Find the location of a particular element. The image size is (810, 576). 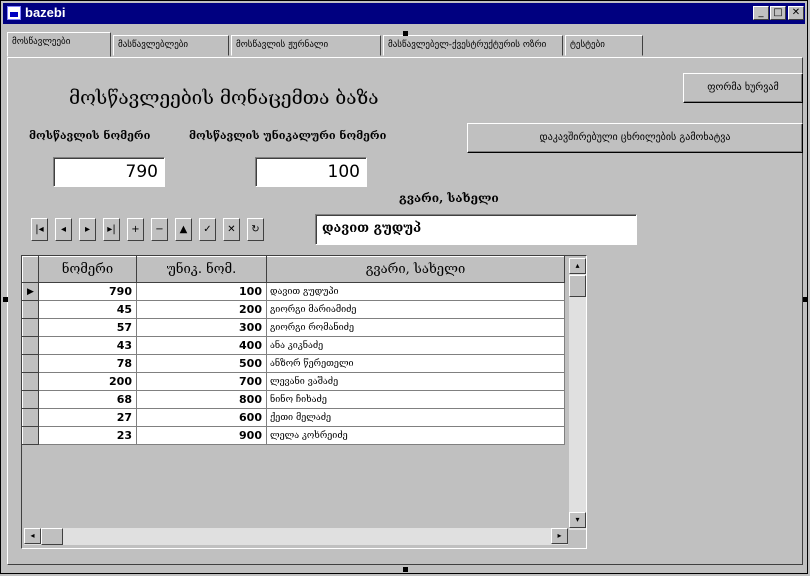

tab-teacher-structure: მასწავლებელ-ქვესტრუქტურის ოზრი is located at coordinates (473, 45).